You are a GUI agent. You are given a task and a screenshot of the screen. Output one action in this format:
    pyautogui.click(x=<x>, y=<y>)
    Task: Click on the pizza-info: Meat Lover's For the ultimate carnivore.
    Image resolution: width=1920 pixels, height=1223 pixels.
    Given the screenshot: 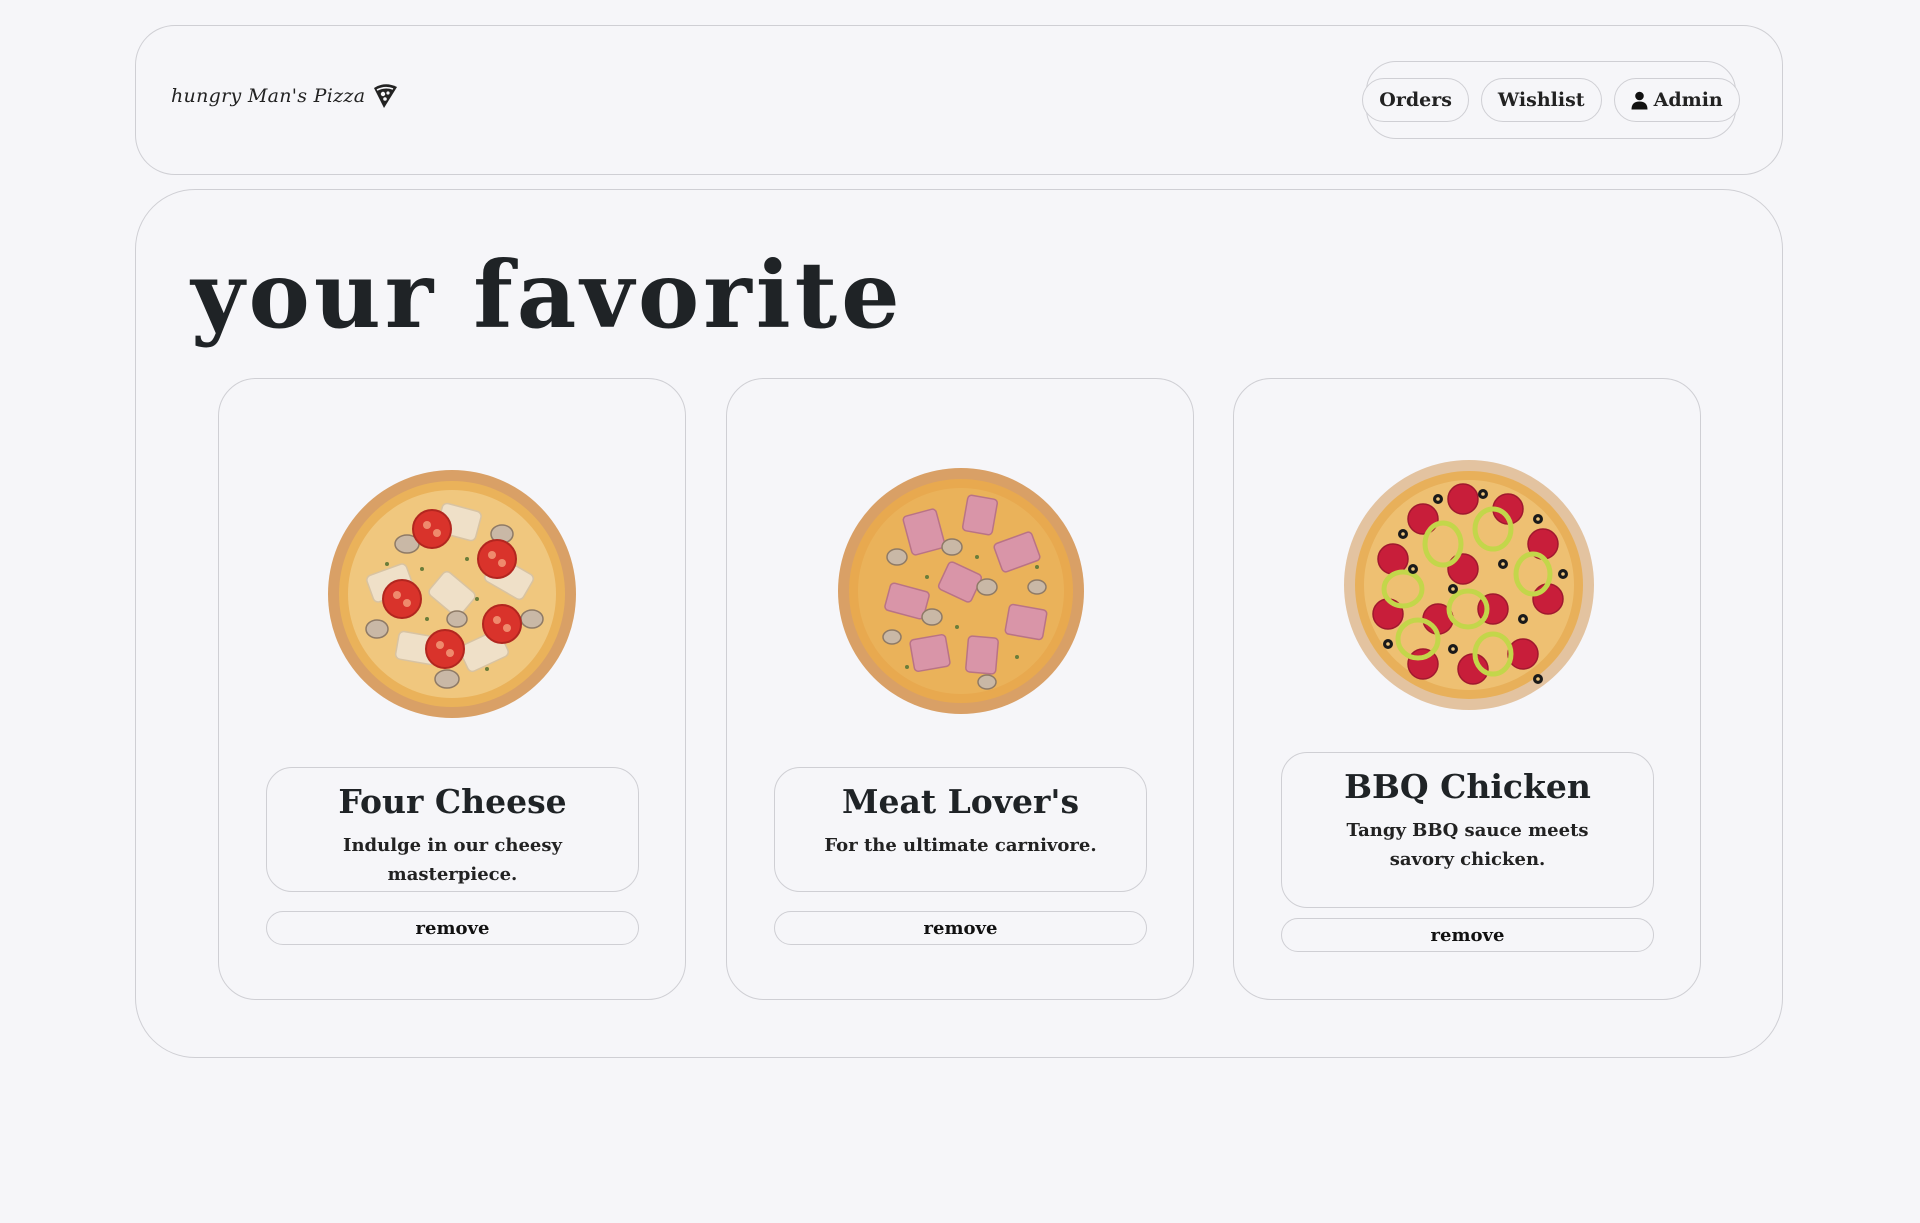 What is the action you would take?
    pyautogui.click(x=960, y=829)
    